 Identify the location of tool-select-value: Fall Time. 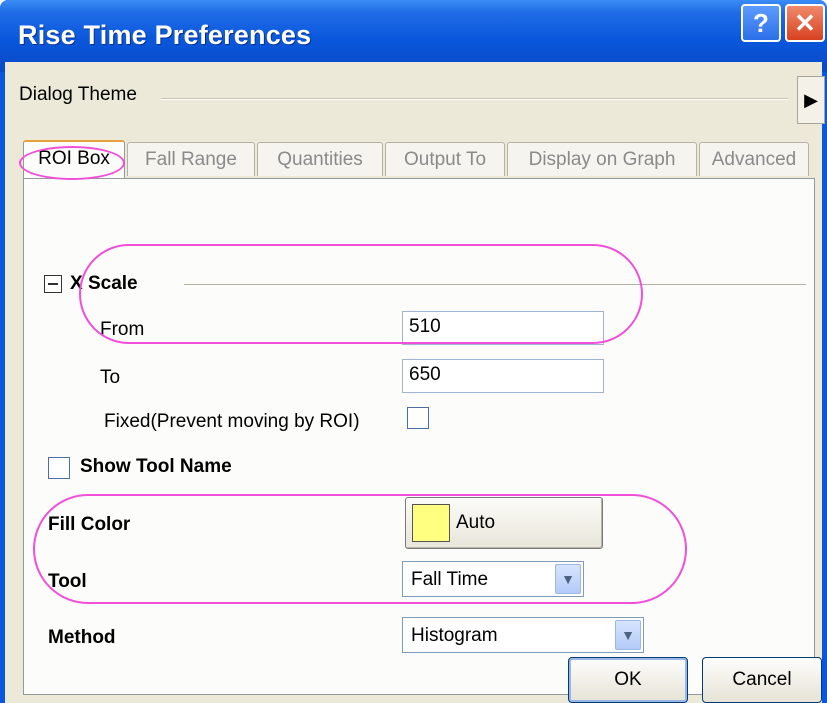
(450, 579).